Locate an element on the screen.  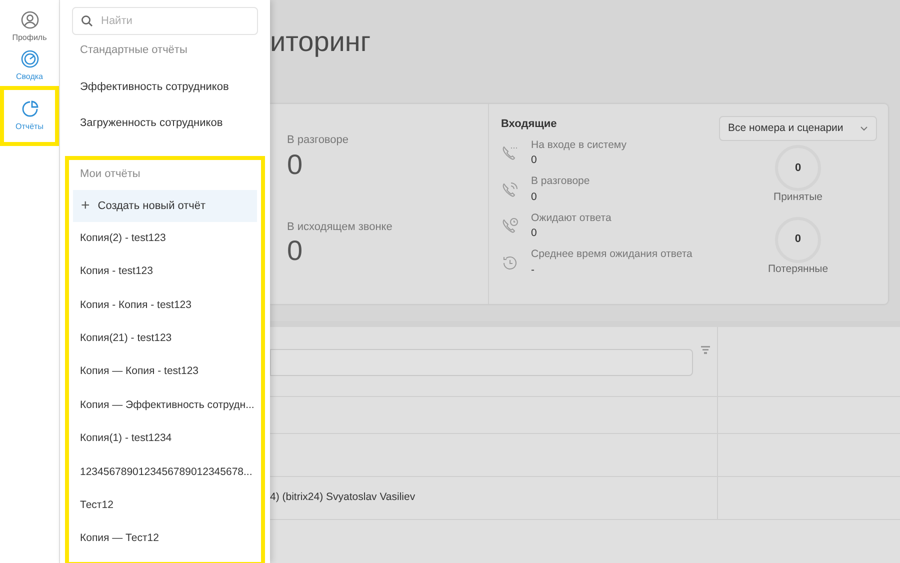
report-item: Копия - Копия - test123 is located at coordinates (136, 305).